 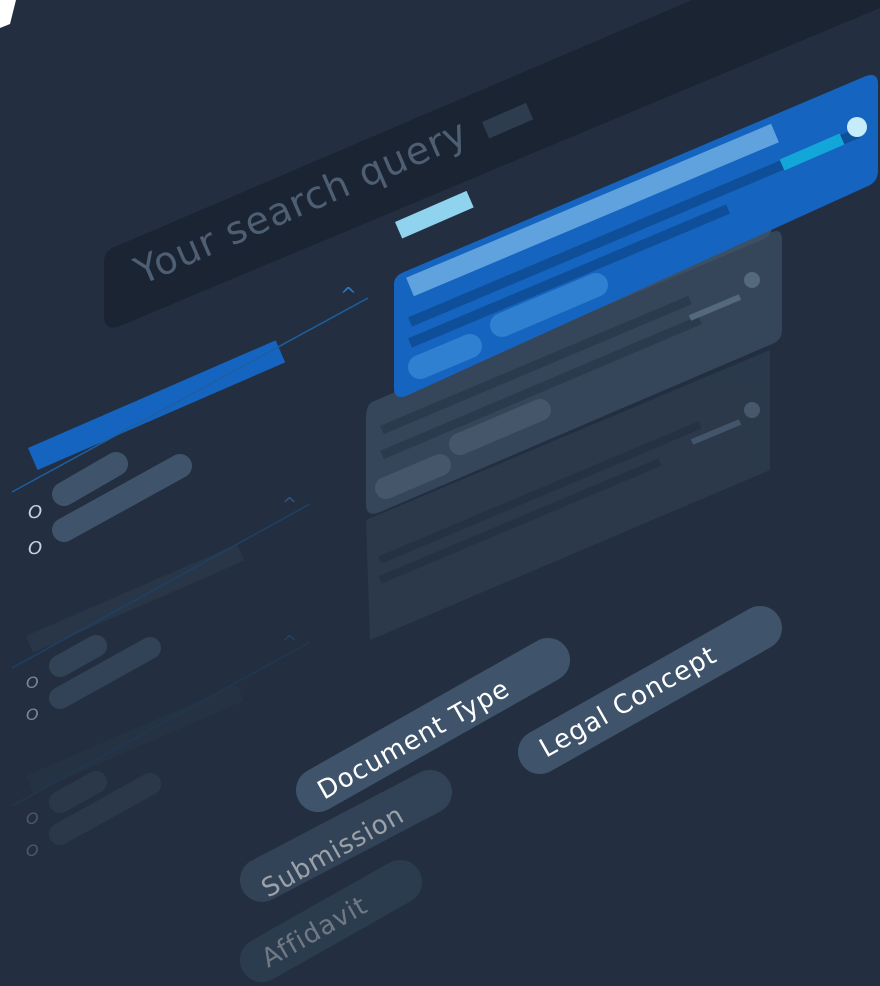 What do you see at coordinates (8, 14) in the screenshot?
I see `corner-fragment` at bounding box center [8, 14].